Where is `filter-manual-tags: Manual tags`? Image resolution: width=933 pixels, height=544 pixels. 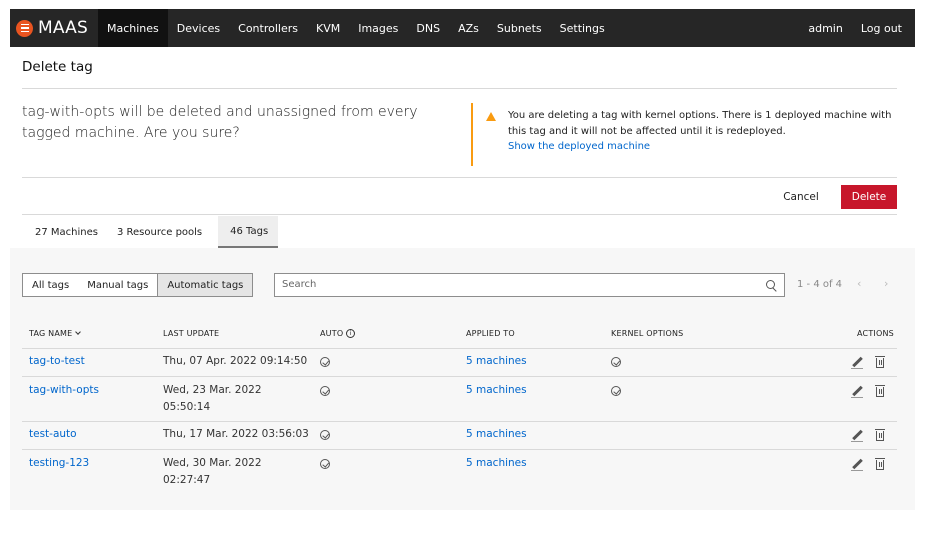
filter-manual-tags: Manual tags is located at coordinates (117, 285).